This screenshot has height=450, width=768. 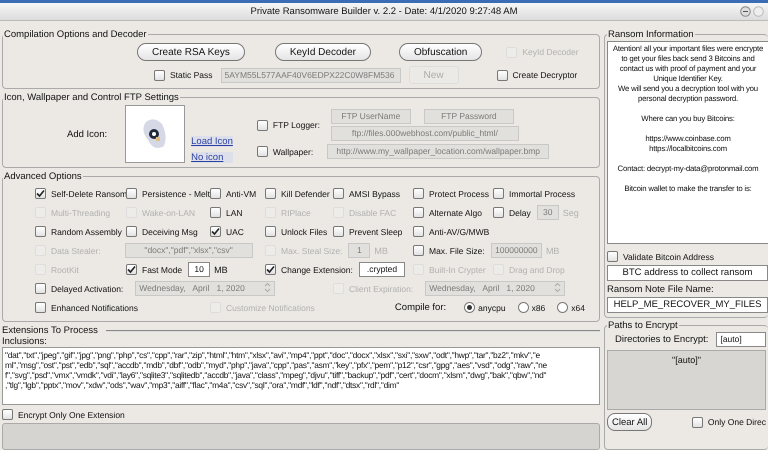 I want to click on checkbox-label: Disable FAC, so click(x=372, y=213).